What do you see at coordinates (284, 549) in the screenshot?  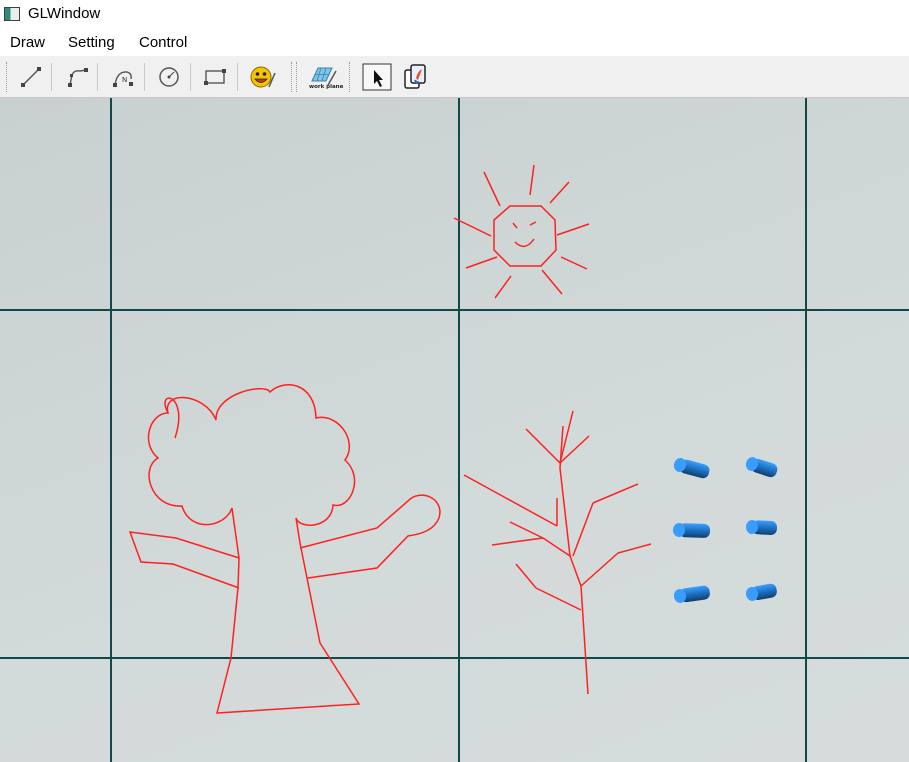 I see `big-tree-drawing` at bounding box center [284, 549].